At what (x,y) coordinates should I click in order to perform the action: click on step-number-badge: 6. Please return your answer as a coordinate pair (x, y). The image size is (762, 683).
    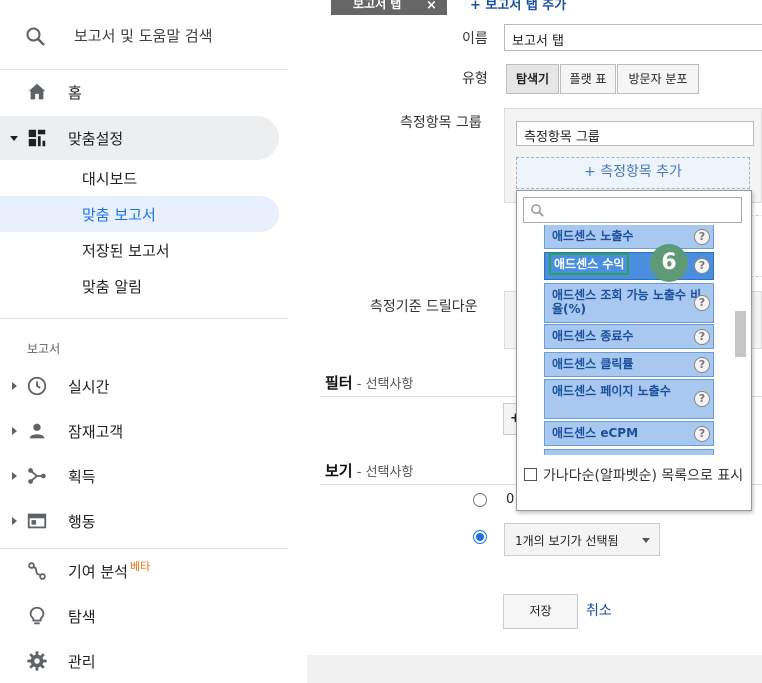
    Looking at the image, I should click on (669, 263).